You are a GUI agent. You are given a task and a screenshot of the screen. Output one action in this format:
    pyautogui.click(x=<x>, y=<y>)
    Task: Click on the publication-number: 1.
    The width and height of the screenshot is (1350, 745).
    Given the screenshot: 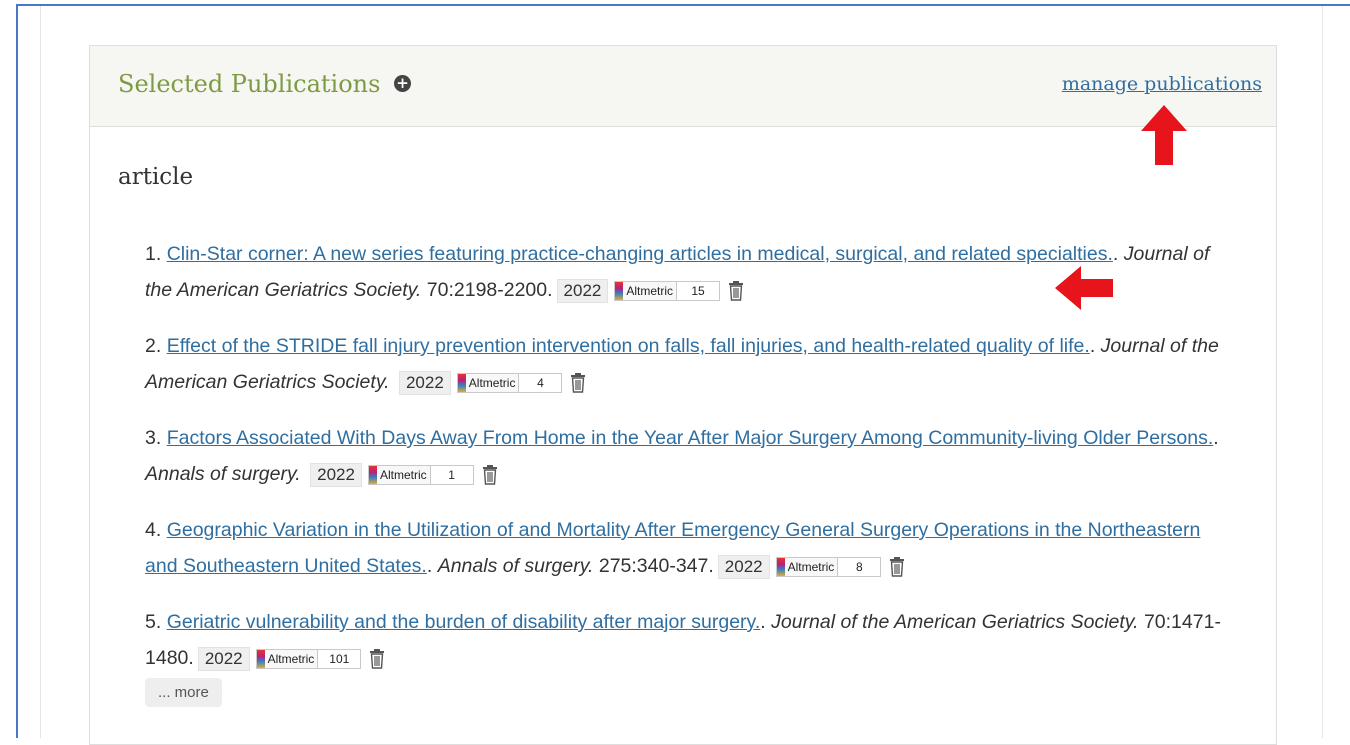 What is the action you would take?
    pyautogui.click(x=153, y=254)
    